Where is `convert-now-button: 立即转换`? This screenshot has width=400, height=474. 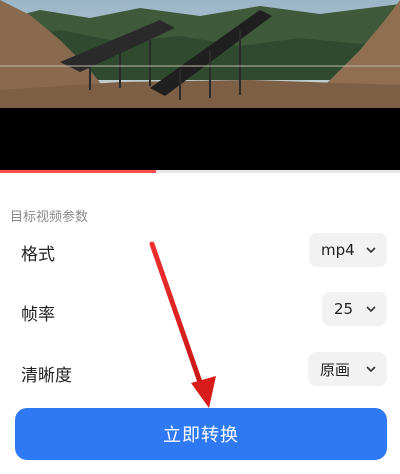
convert-now-button: 立即转换 is located at coordinates (201, 434).